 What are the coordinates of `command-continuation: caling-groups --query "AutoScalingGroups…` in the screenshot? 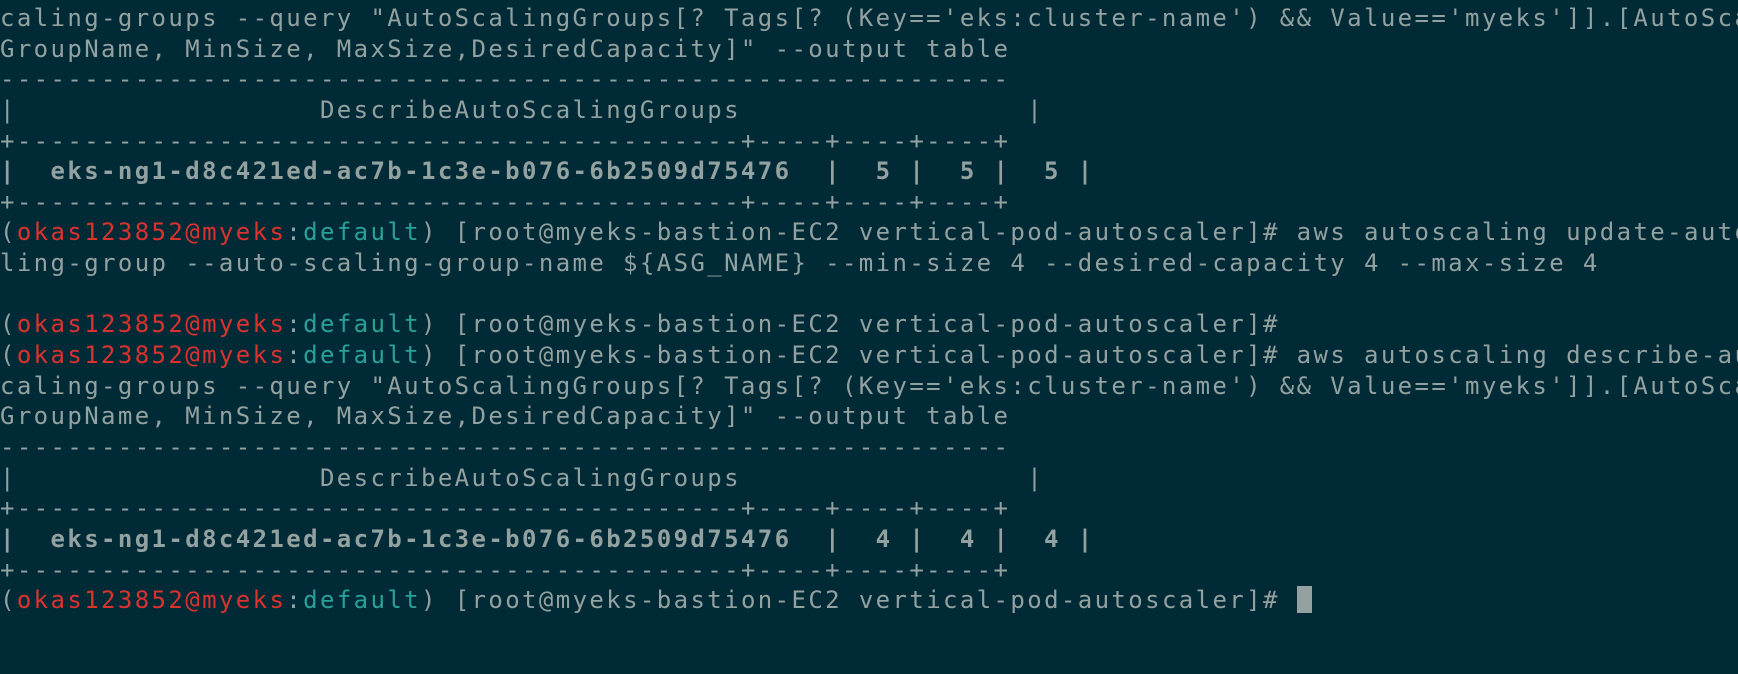 It's located at (869, 386).